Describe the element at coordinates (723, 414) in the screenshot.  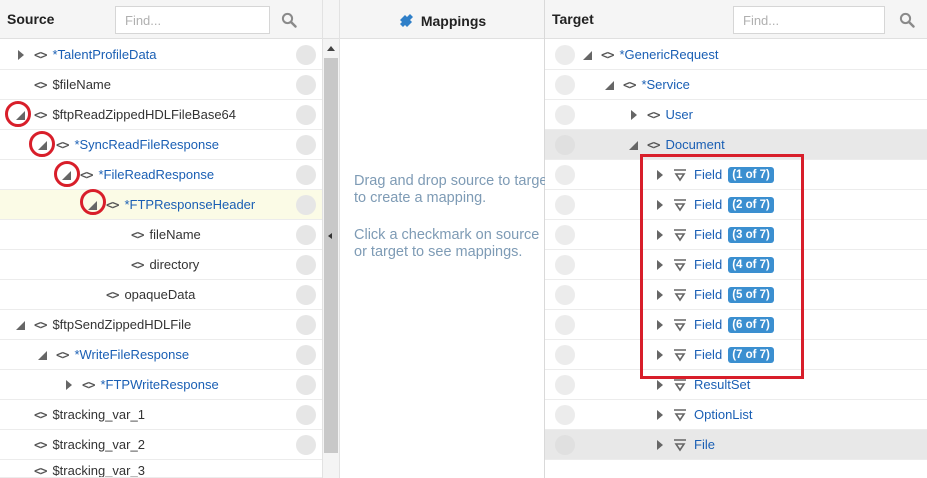
I see `tree-item-label: OptionList` at that location.